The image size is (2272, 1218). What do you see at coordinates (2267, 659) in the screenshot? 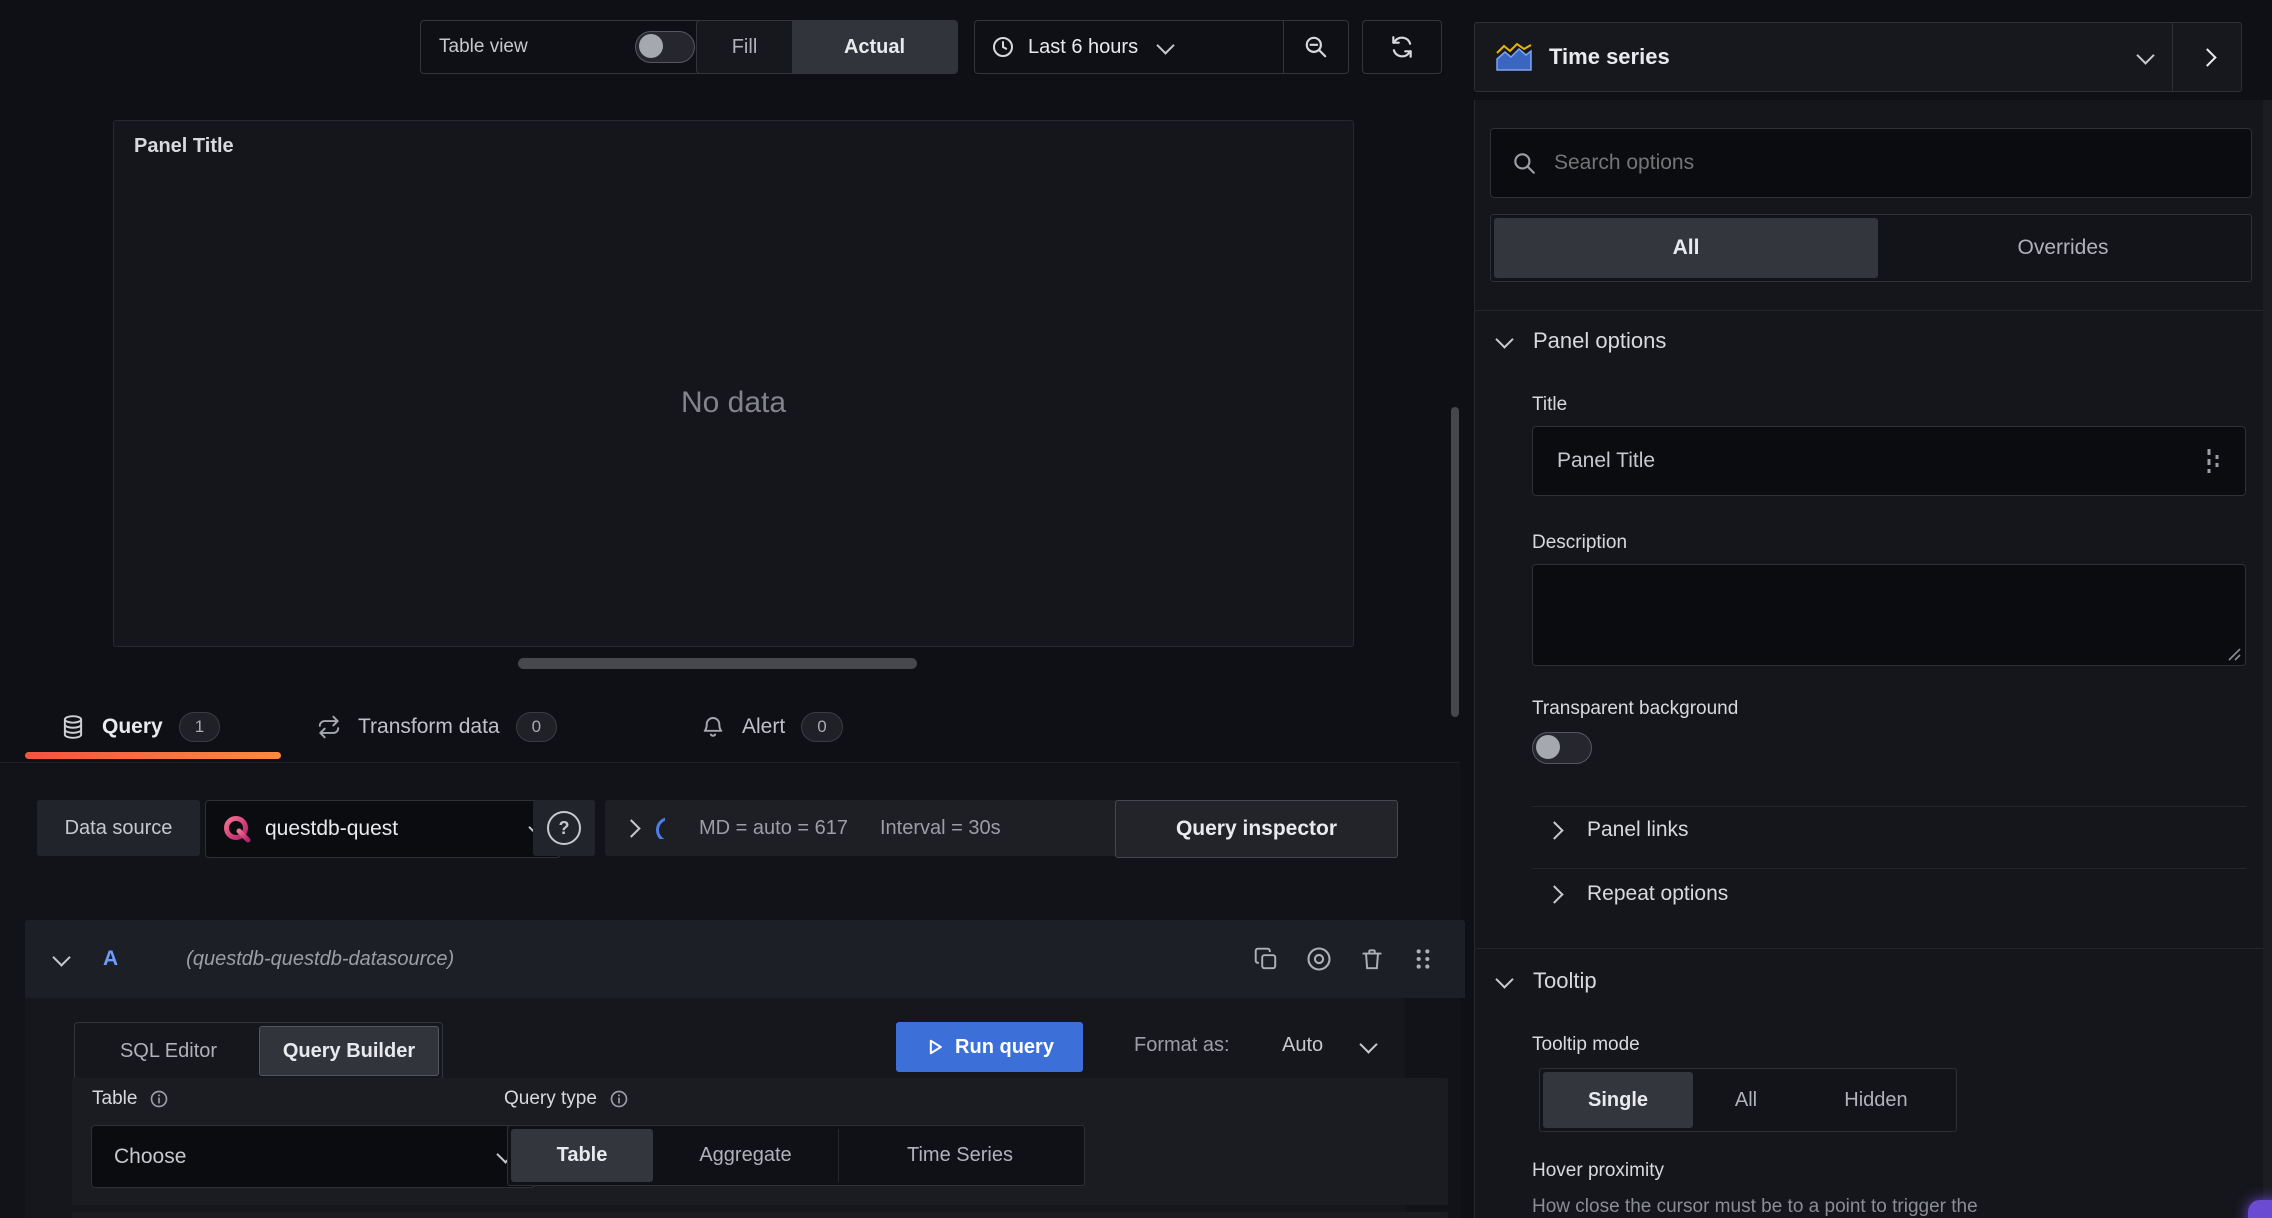
I see `options-pane-scrollbar` at bounding box center [2267, 659].